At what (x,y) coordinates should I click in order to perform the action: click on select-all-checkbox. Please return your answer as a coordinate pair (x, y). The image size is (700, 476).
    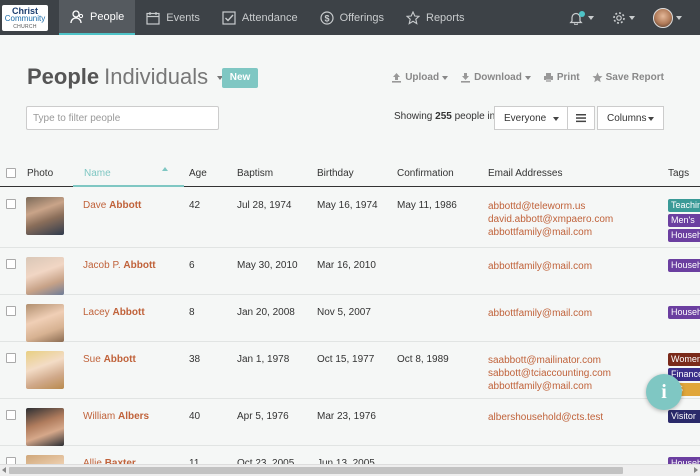
    Looking at the image, I should click on (11, 173).